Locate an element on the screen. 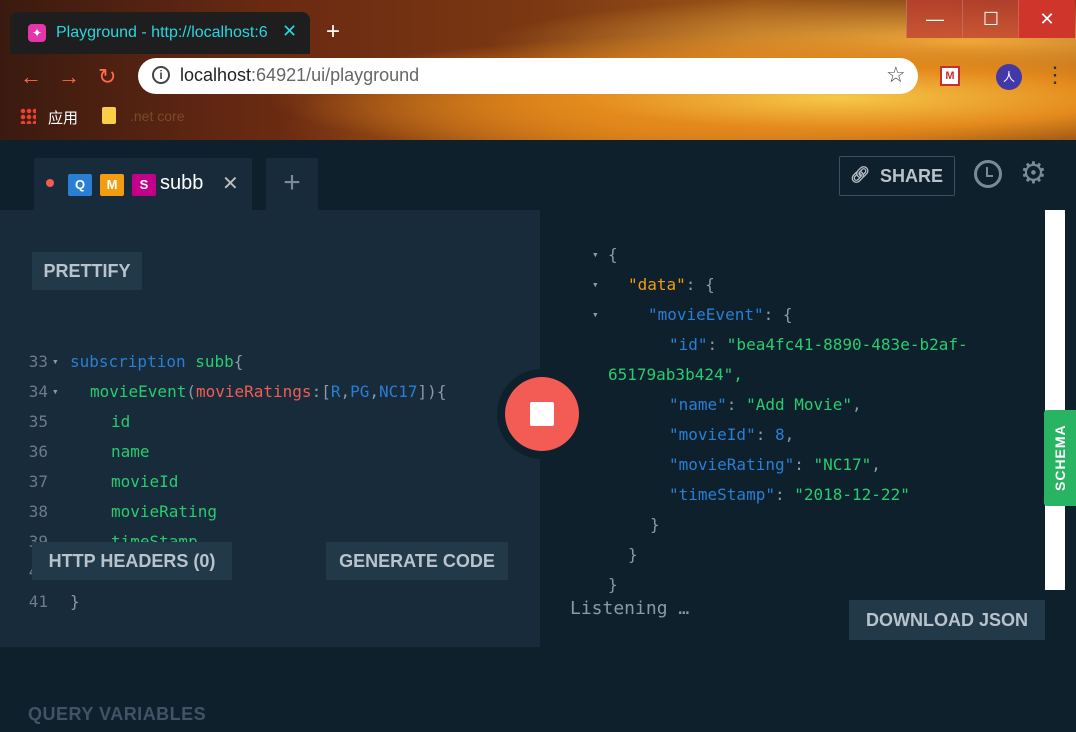 This screenshot has width=1076, height=732. code-line: 35 id is located at coordinates (270, 404).